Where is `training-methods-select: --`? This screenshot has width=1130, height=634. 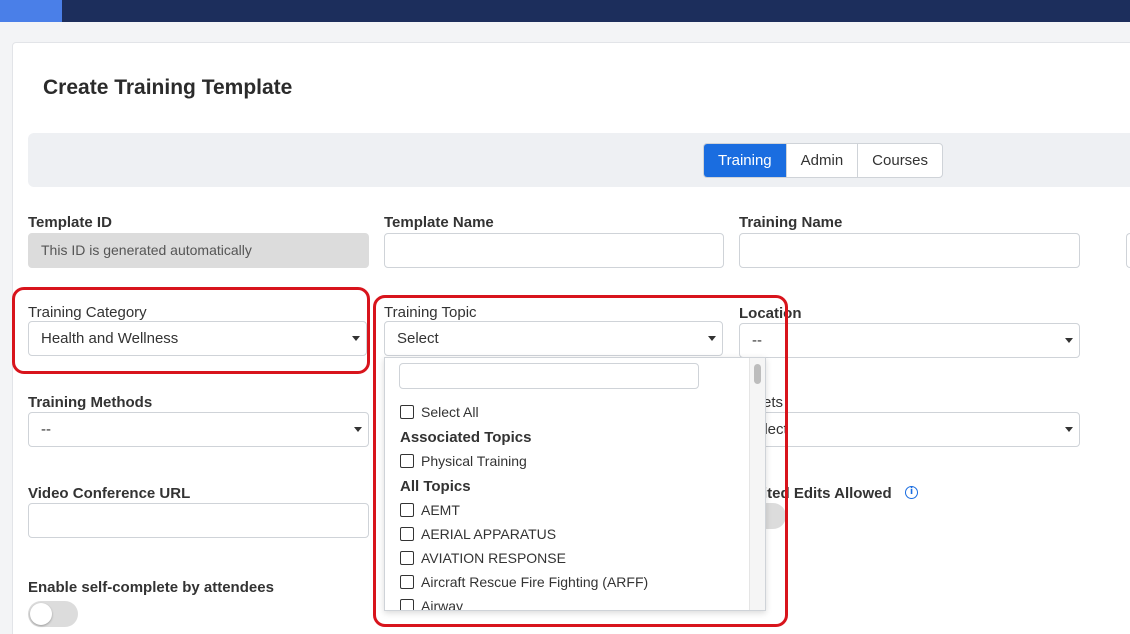
training-methods-select: -- is located at coordinates (198, 429).